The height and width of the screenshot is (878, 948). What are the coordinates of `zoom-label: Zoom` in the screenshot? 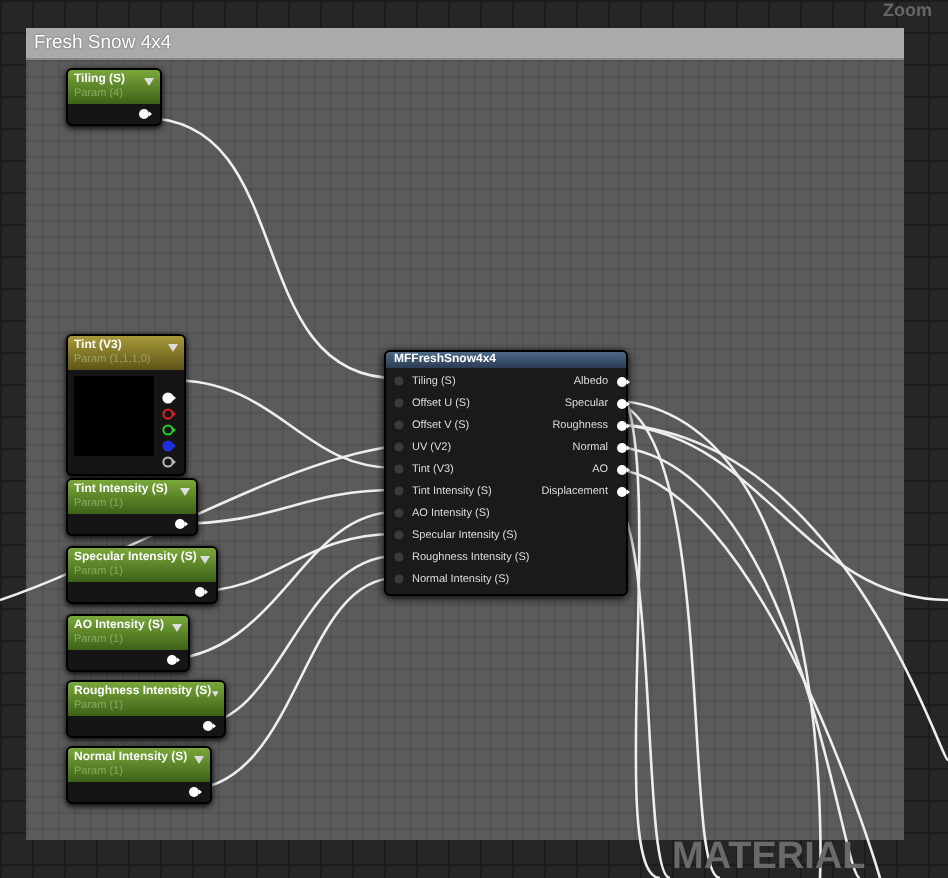 It's located at (907, 11).